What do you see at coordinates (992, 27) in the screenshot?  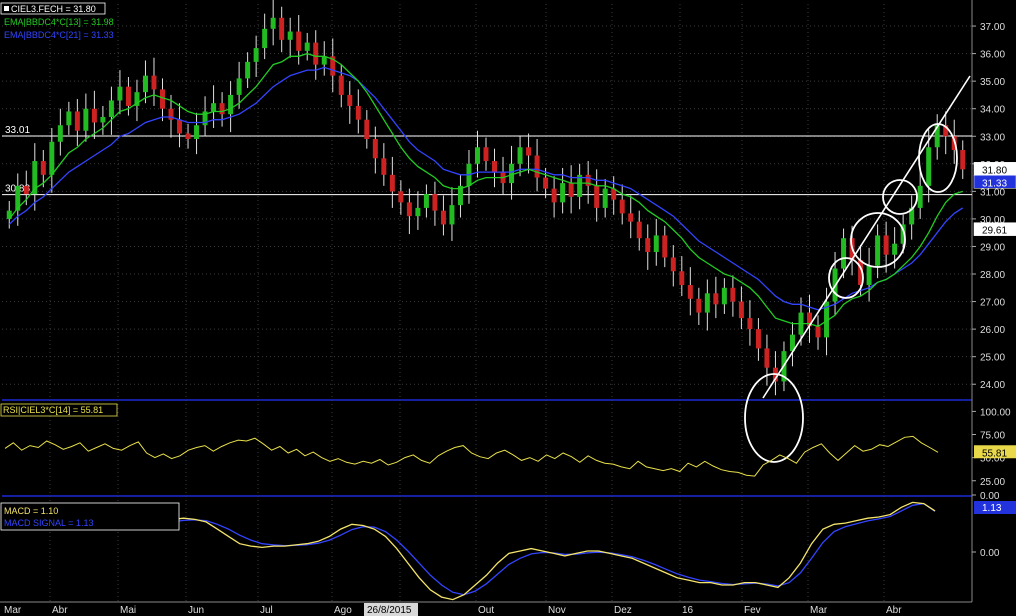 I see `price-tick-label: 37.00` at bounding box center [992, 27].